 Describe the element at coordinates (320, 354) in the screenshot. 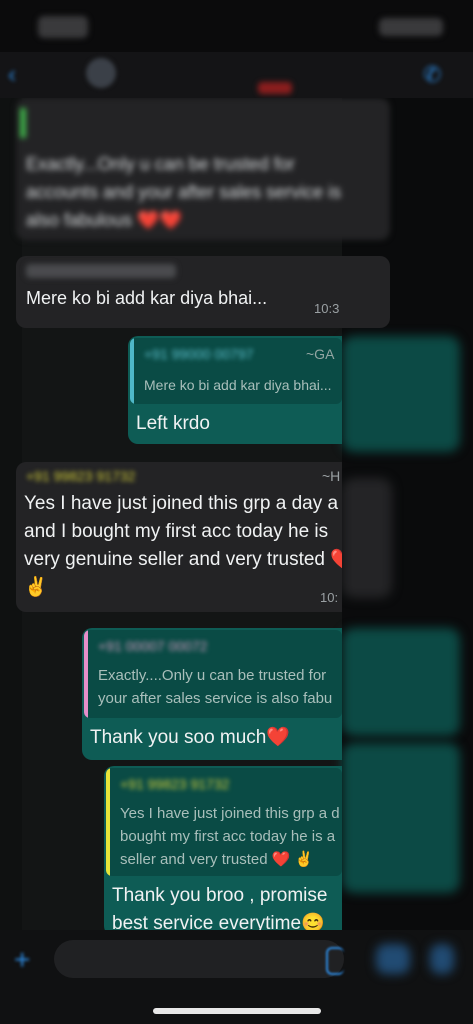

I see `quote-sender-name: ~GA` at that location.